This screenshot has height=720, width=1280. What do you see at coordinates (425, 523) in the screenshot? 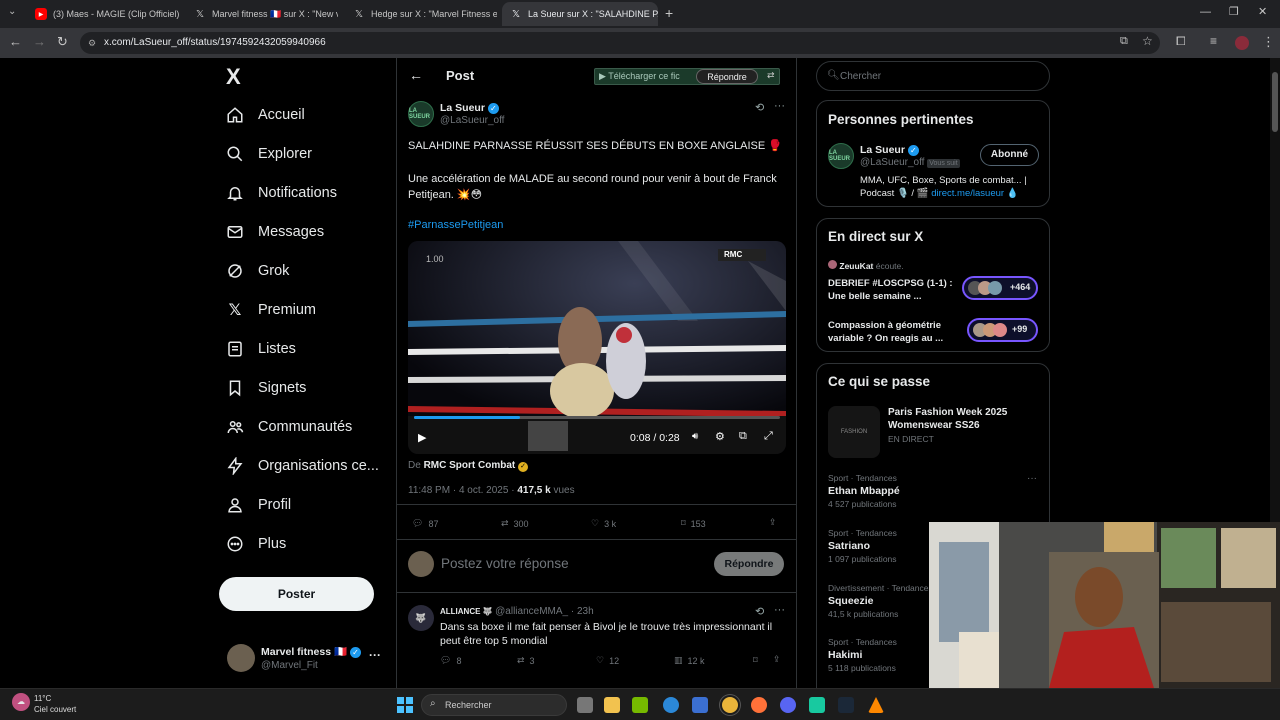
I see `reply-action: 💬︎ 87` at bounding box center [425, 523].